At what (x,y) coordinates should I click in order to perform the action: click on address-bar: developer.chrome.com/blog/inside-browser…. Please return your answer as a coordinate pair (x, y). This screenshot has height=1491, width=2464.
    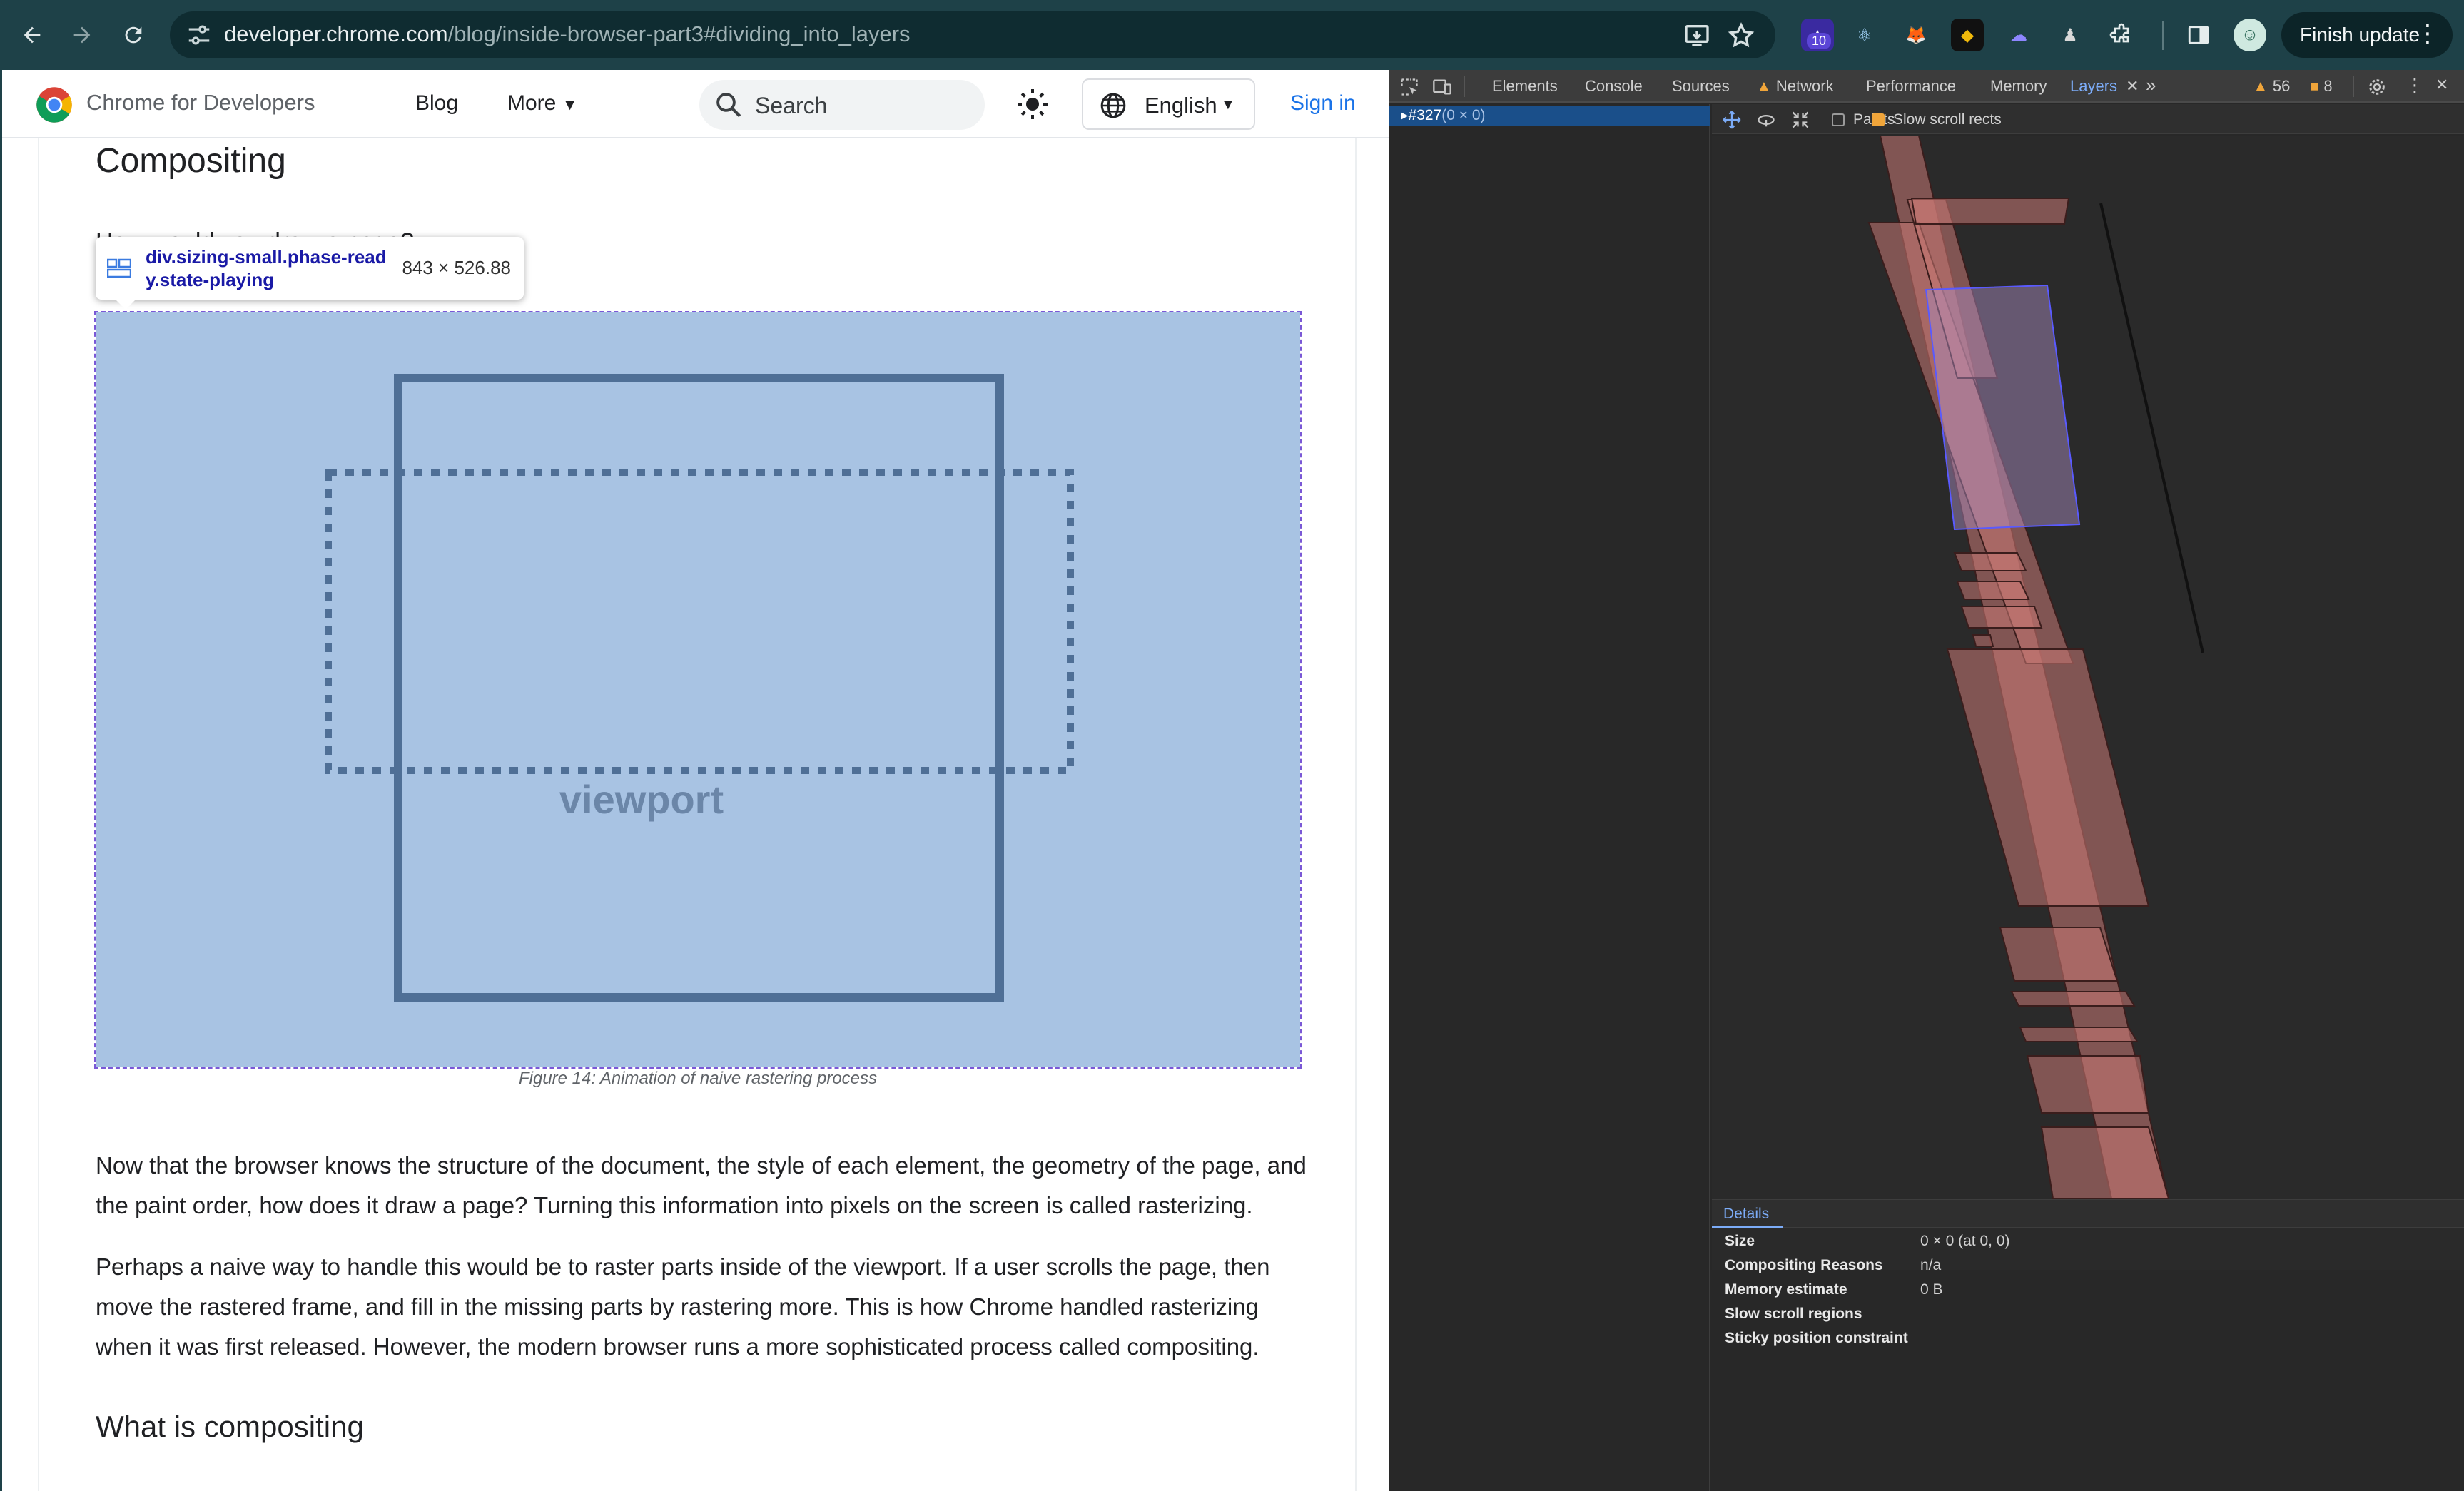
    Looking at the image, I should click on (972, 34).